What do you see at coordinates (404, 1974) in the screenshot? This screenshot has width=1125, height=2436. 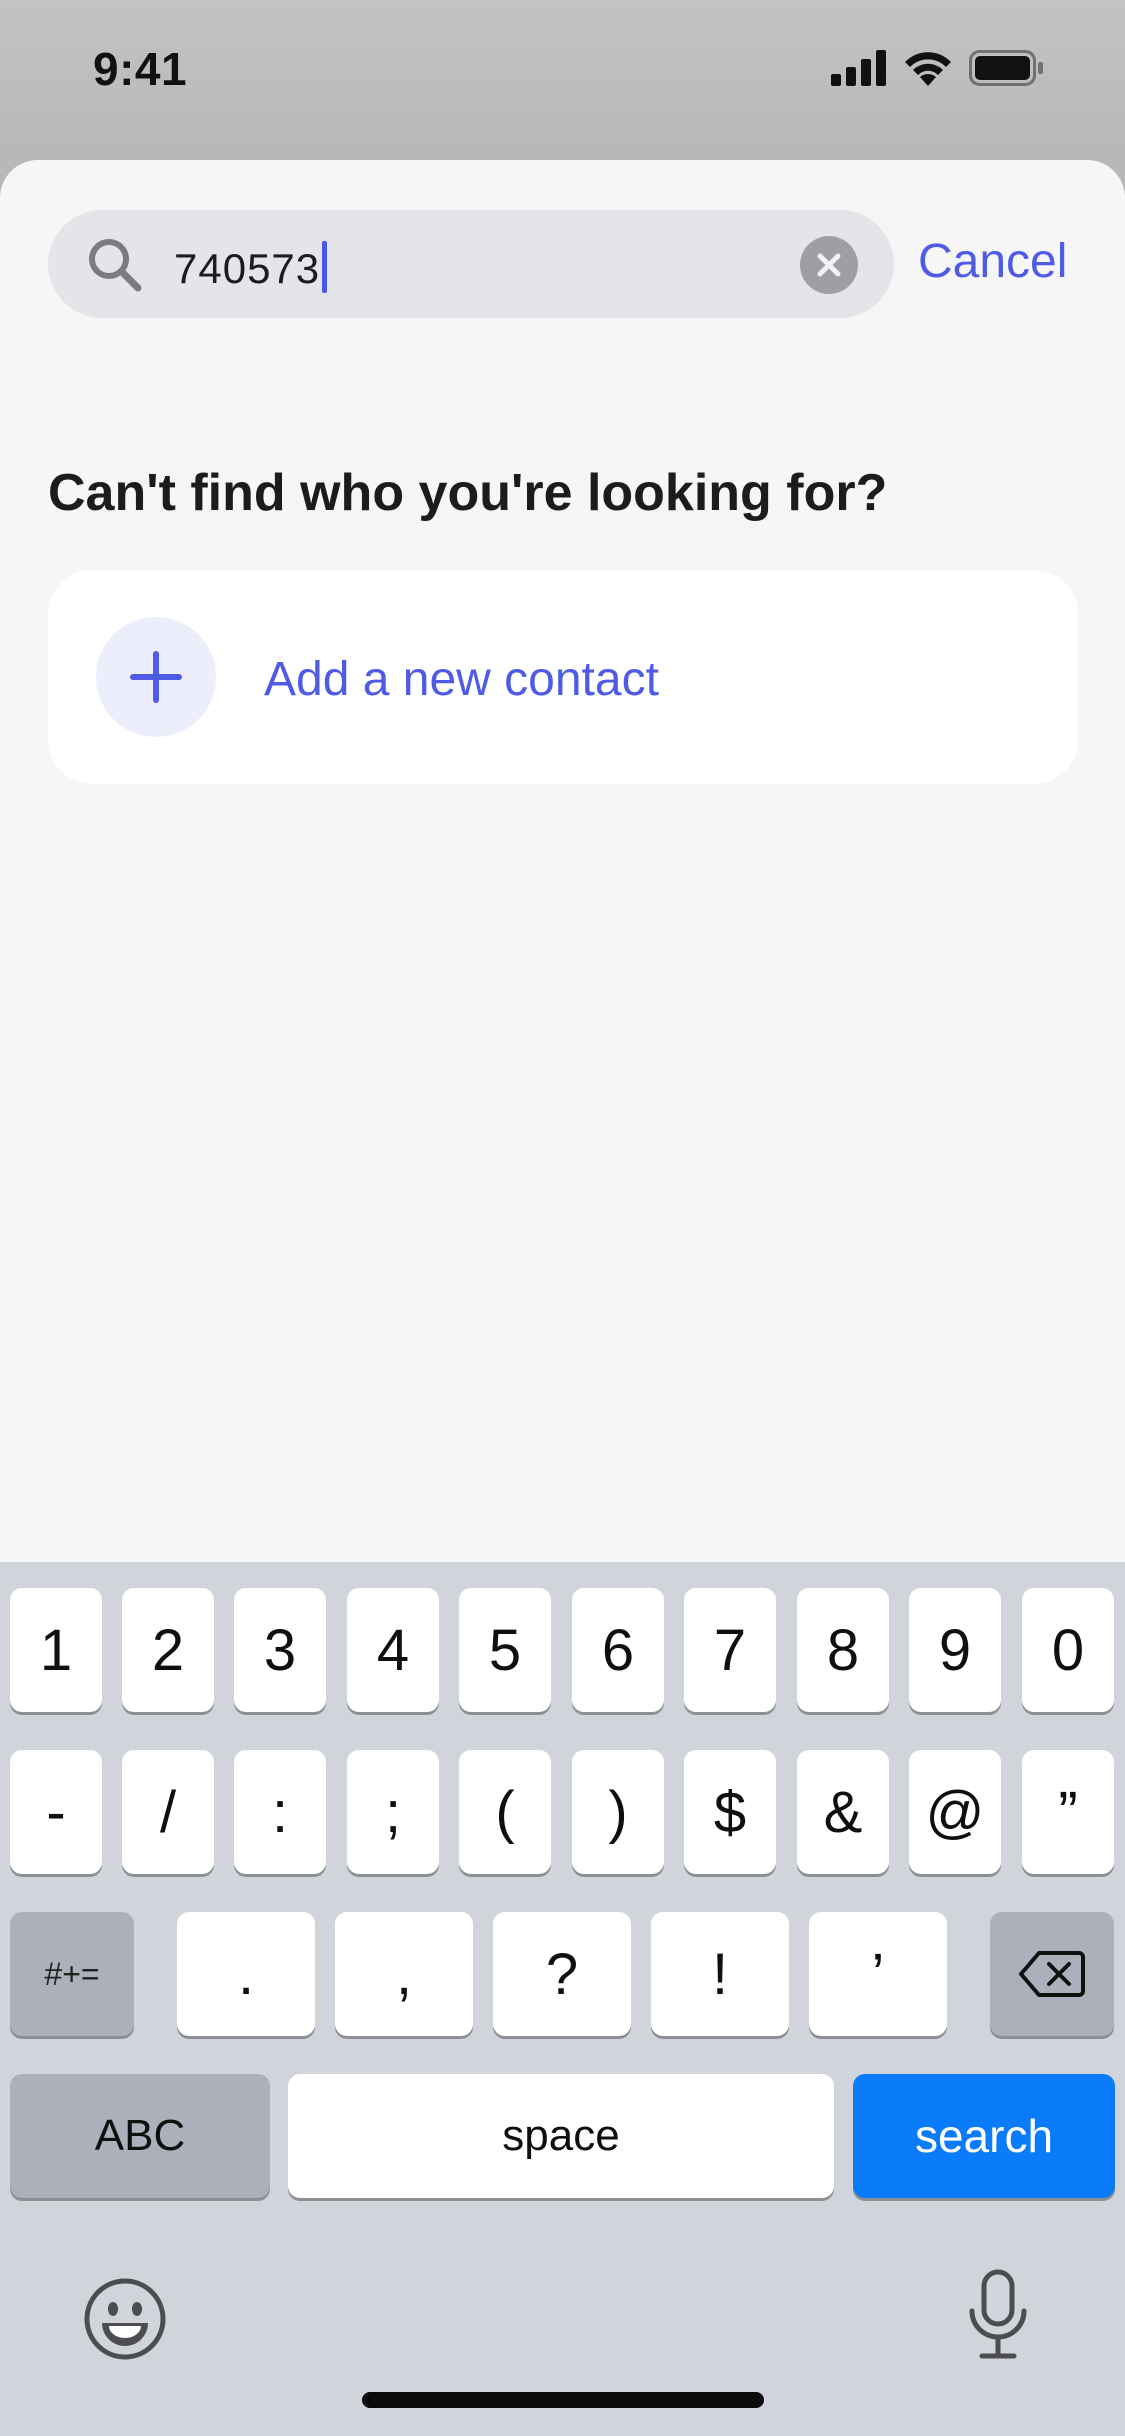 I see `key-comma: ,` at bounding box center [404, 1974].